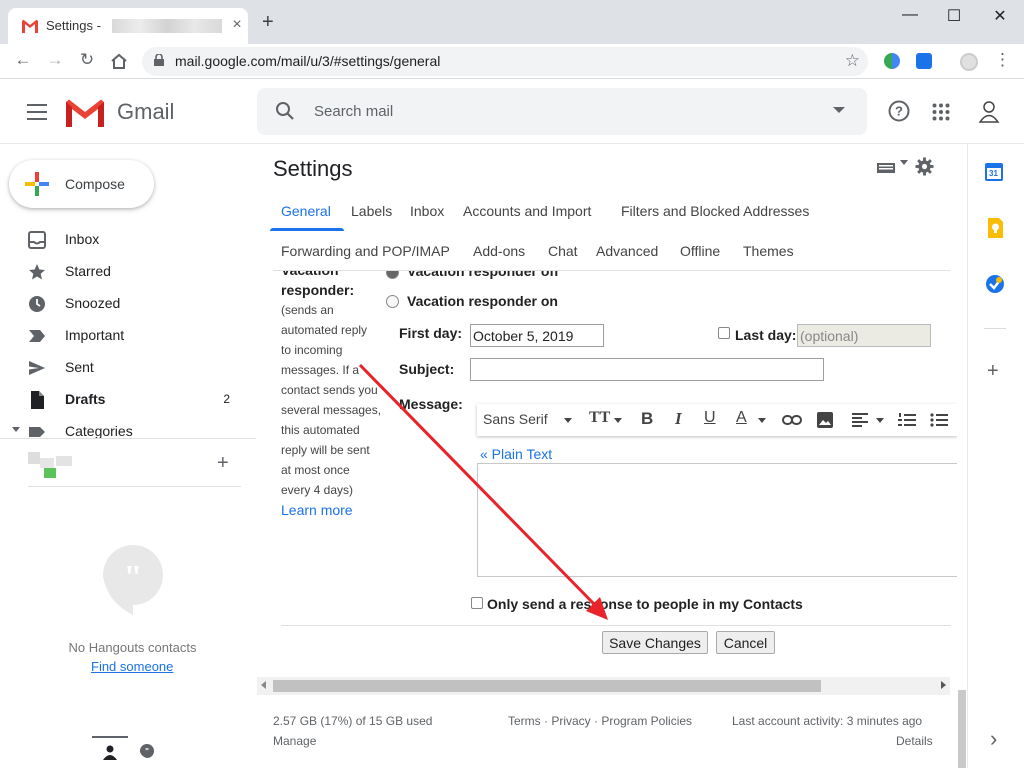 The width and height of the screenshot is (1024, 768). Describe the element at coordinates (914, 741) in the screenshot. I see `activity-details-link: Details` at that location.